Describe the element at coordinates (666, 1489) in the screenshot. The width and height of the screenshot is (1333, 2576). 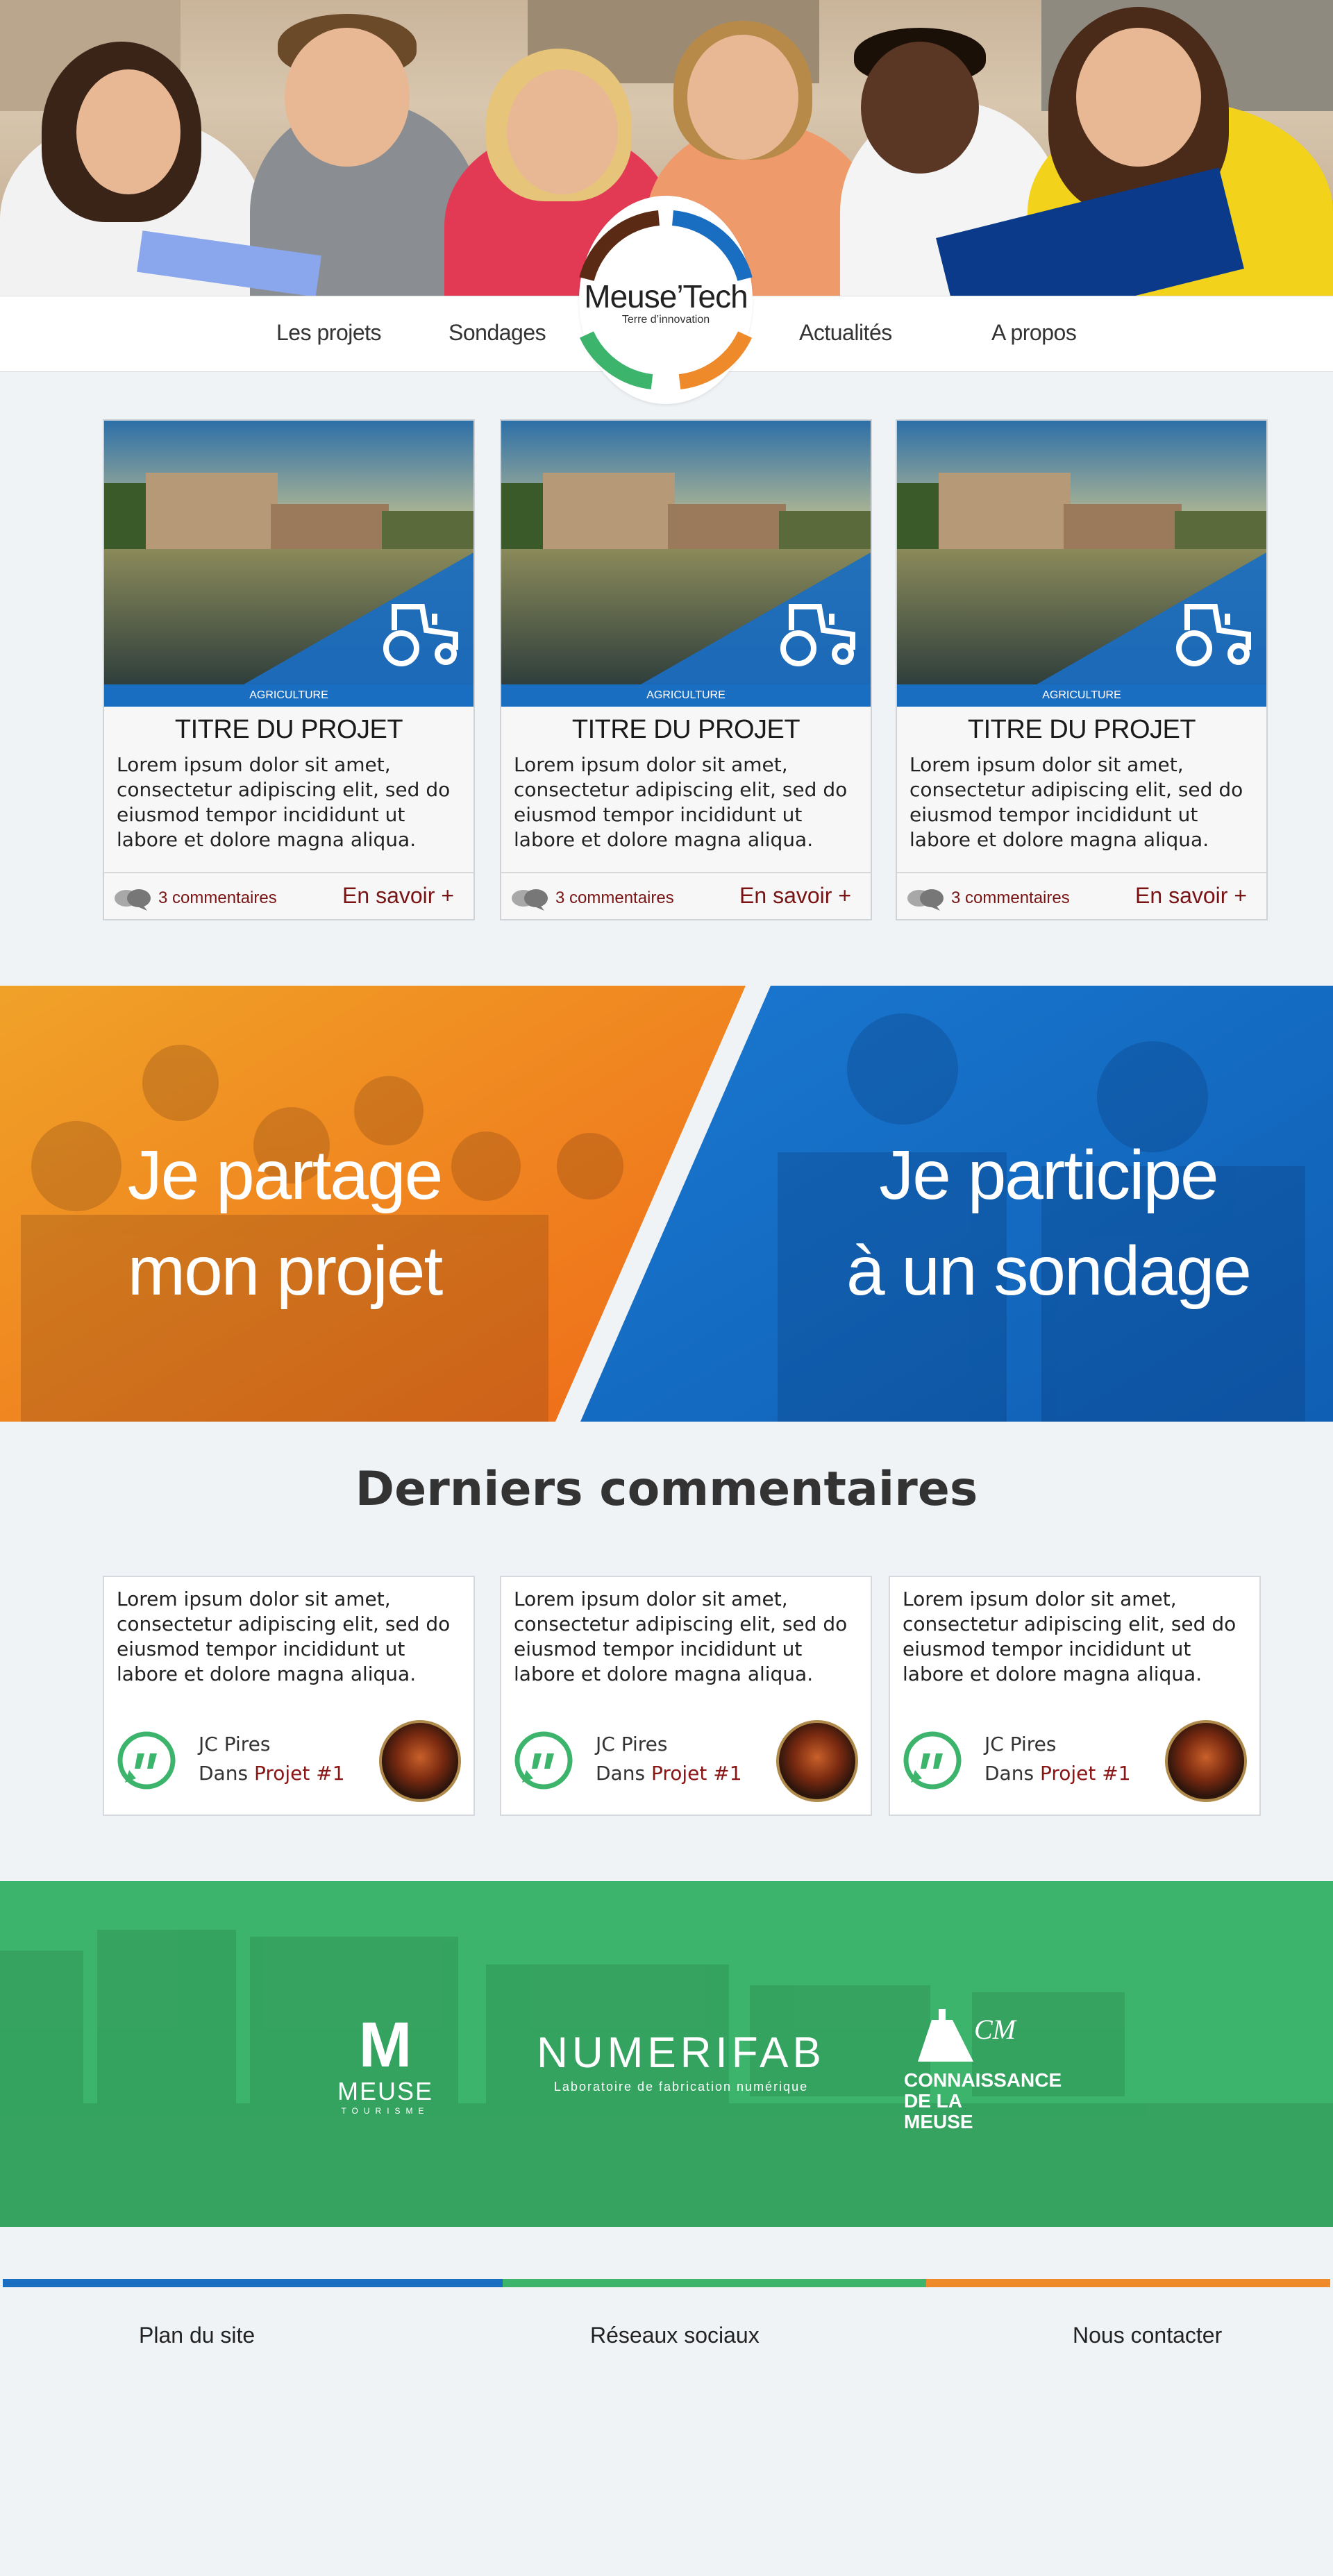
I see `comments-section-title: Derniers commentaires` at that location.